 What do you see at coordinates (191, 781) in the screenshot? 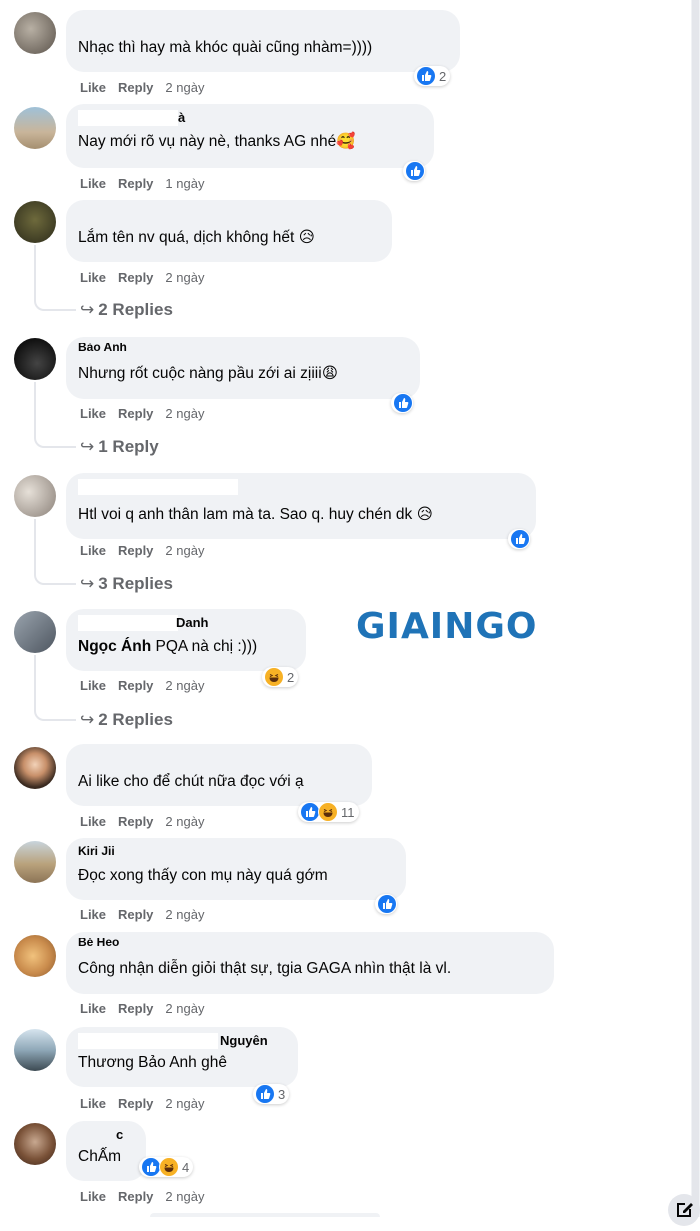
I see `comment-text: Ai like cho để chút nữa đọc với ạ` at bounding box center [191, 781].